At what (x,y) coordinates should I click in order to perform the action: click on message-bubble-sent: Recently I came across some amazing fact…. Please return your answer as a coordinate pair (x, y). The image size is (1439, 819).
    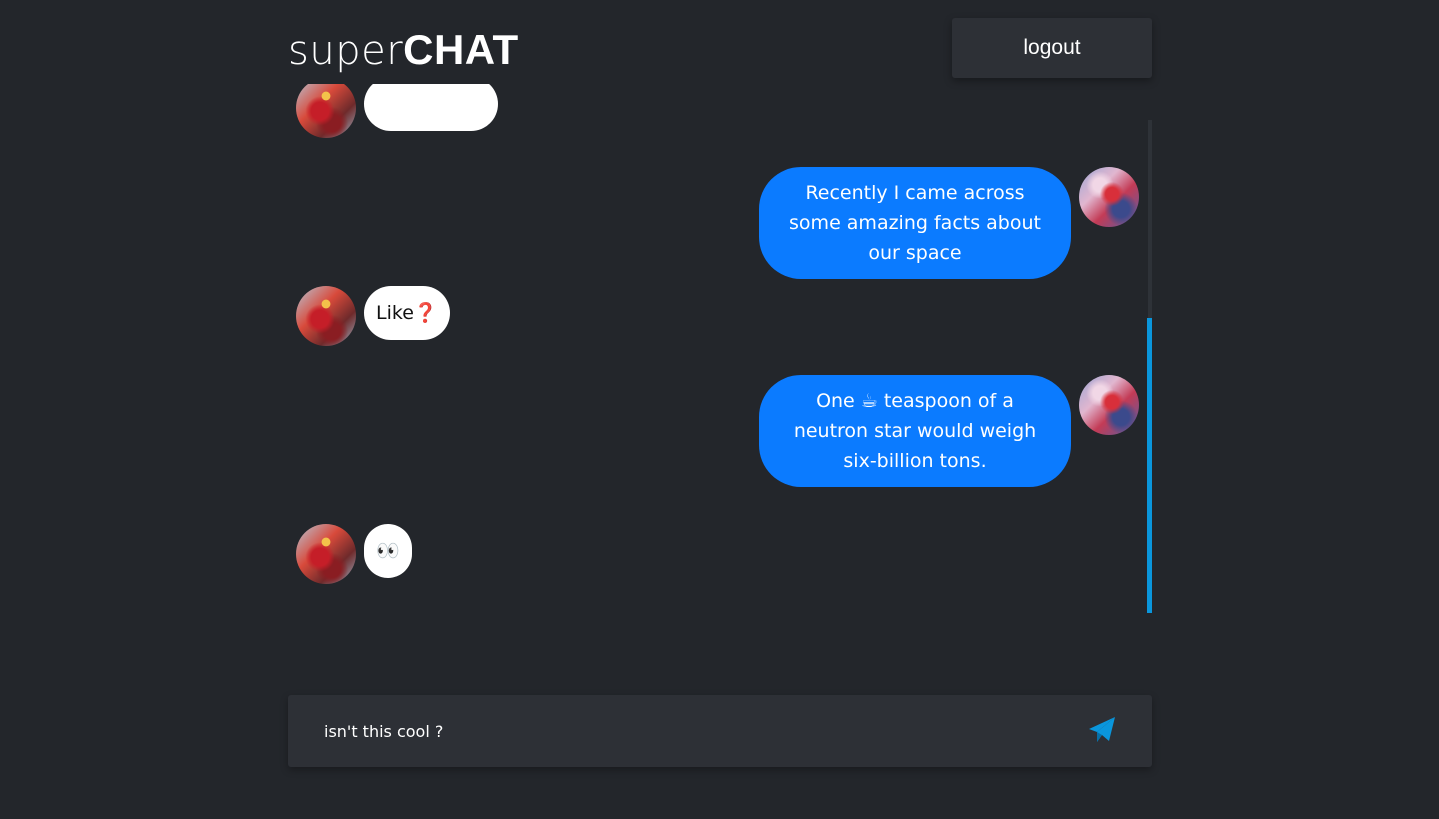
    Looking at the image, I should click on (915, 223).